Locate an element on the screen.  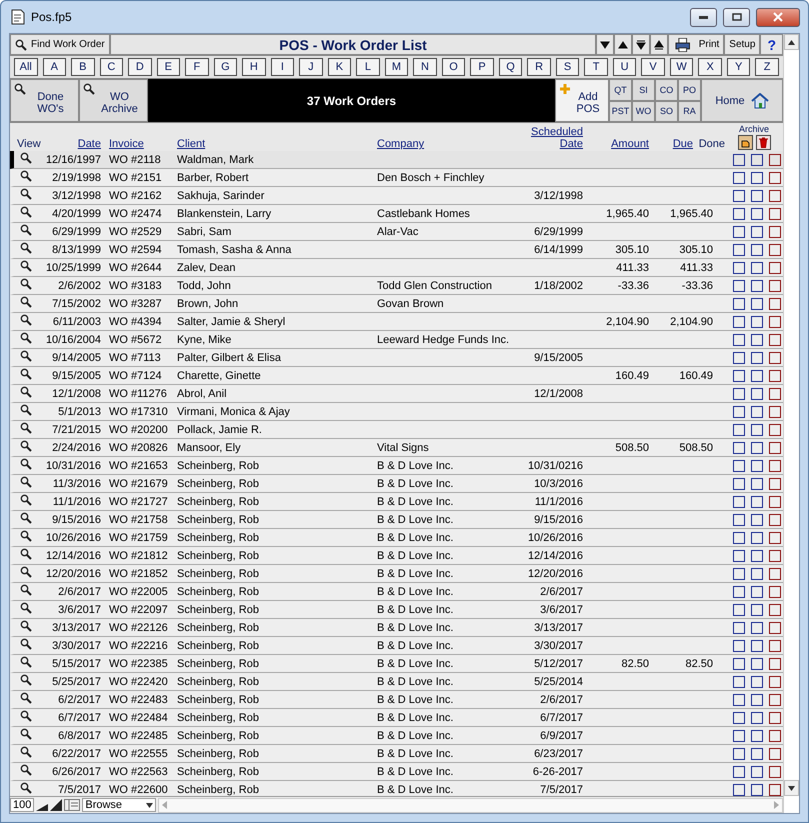
table-row: 8/13/1999 WO #2594 Tomash, Sasha & Anna 6/14/1999 305.10 305.10 is located at coordinates (396, 250).